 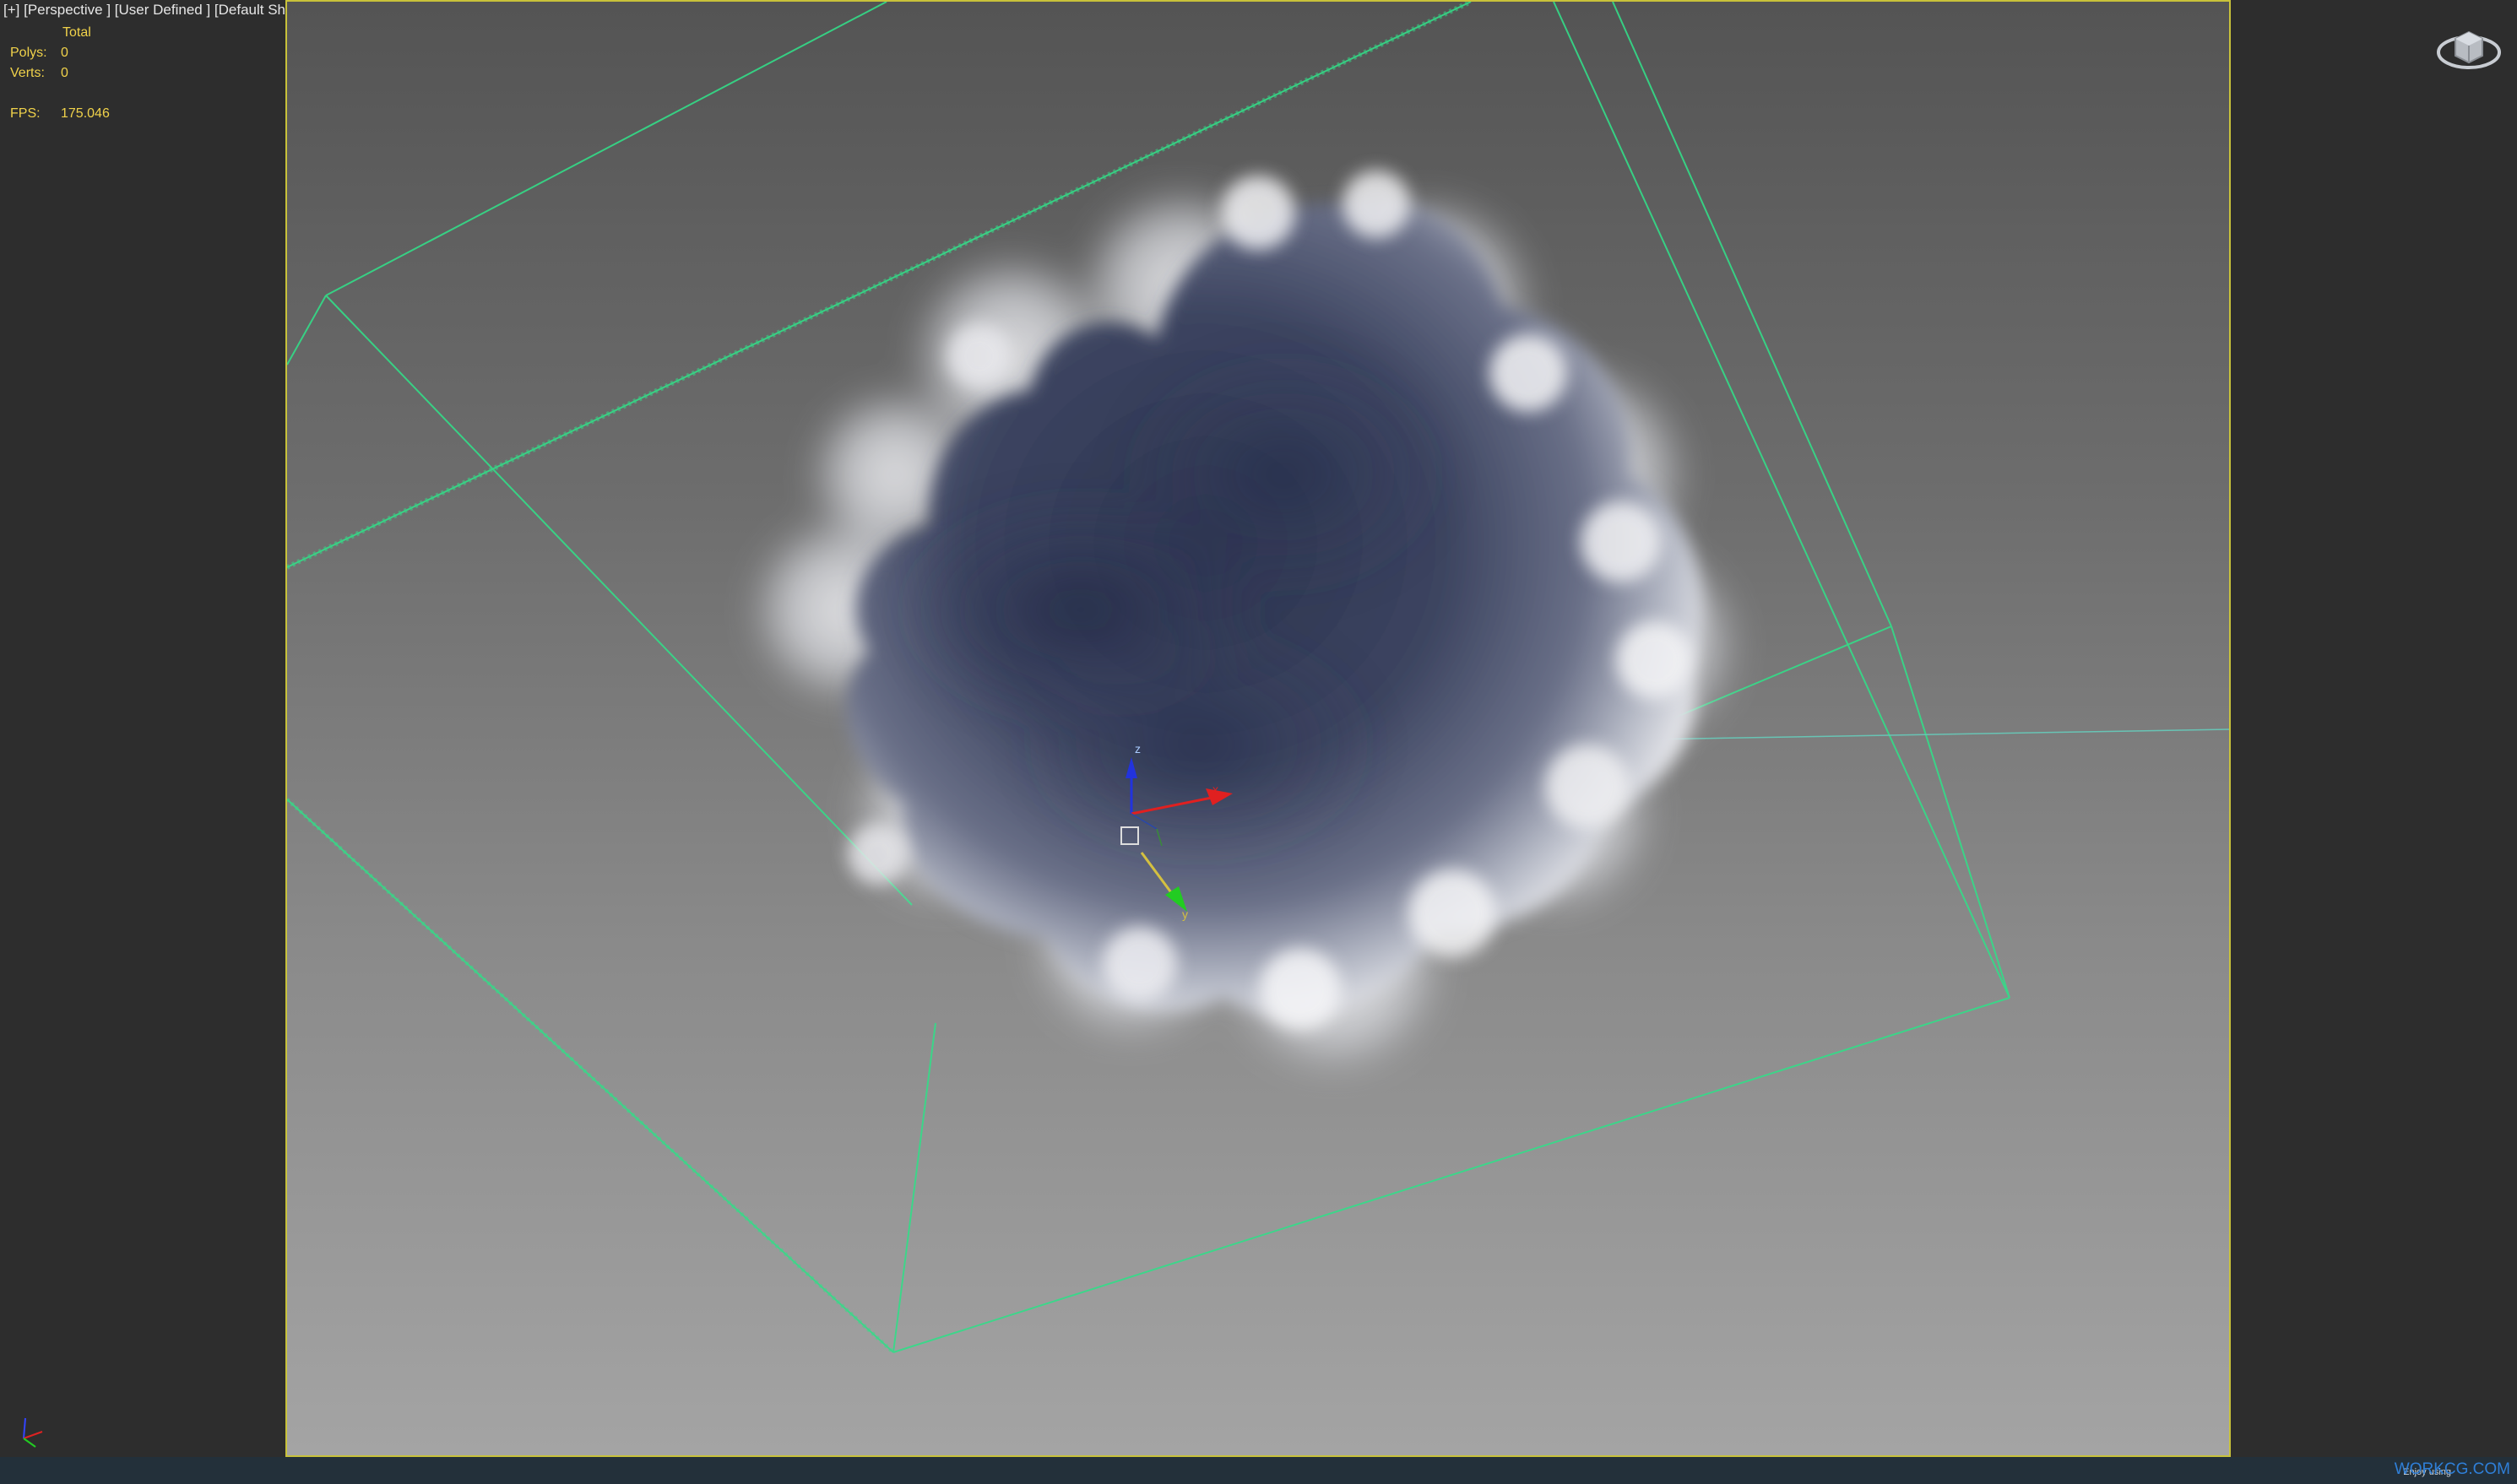 I want to click on gizmo-y-label: y, so click(x=1185, y=914).